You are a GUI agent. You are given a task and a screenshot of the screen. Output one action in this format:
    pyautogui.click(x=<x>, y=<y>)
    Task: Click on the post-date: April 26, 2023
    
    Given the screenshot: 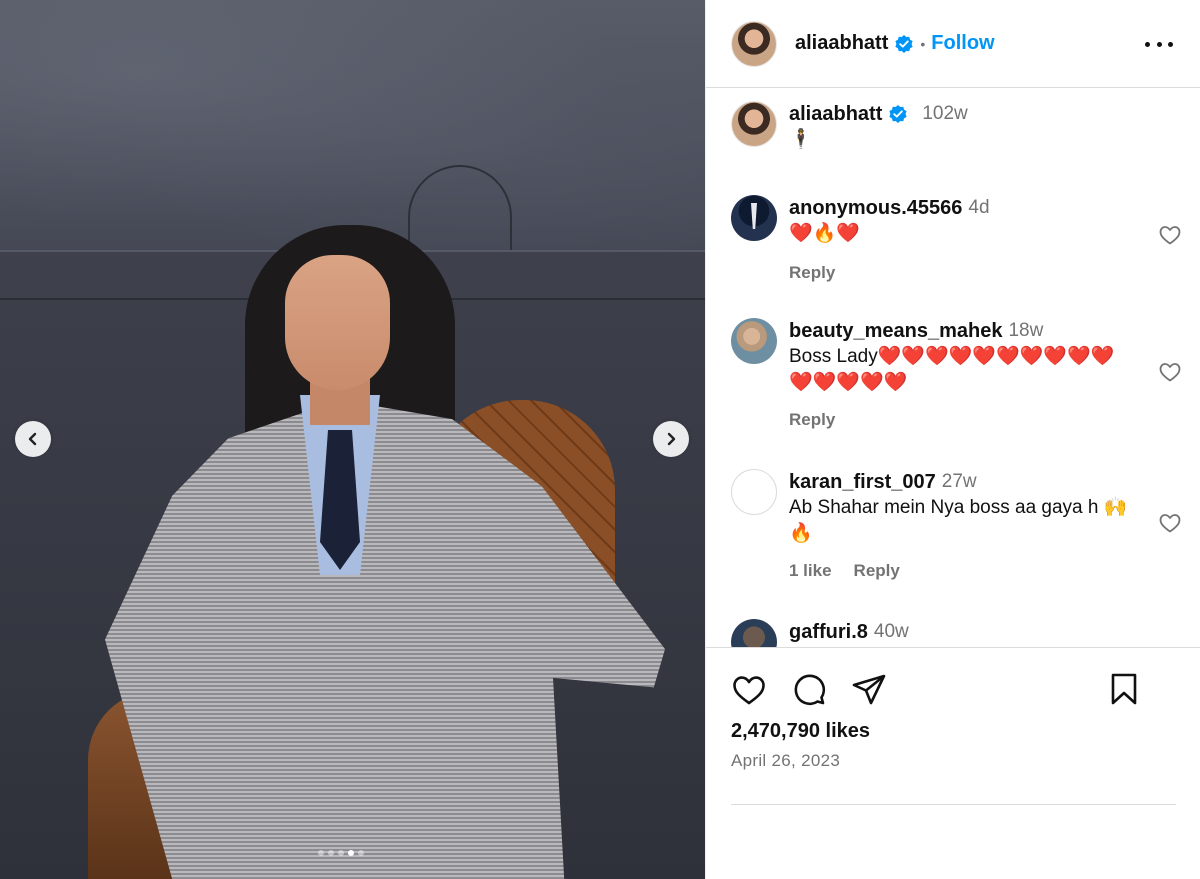 What is the action you would take?
    pyautogui.click(x=785, y=761)
    